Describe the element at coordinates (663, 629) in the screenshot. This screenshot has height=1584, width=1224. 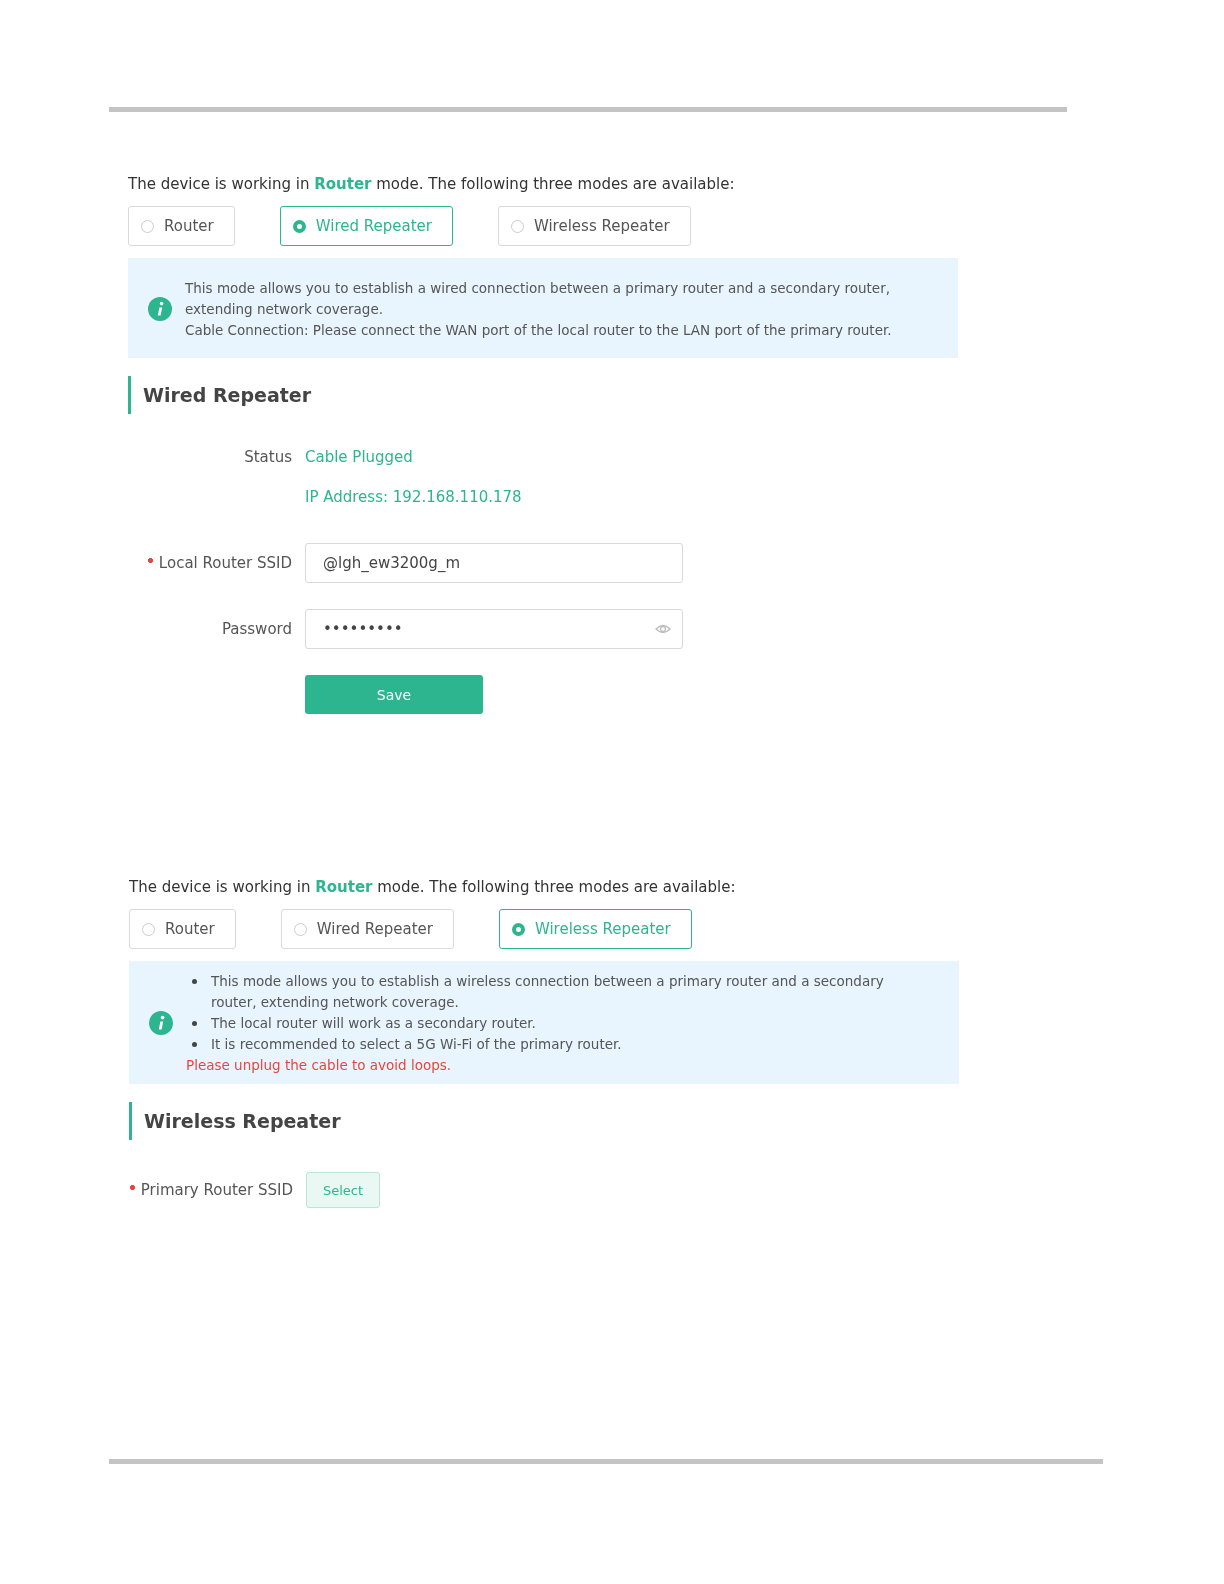
I see `eye-icon` at that location.